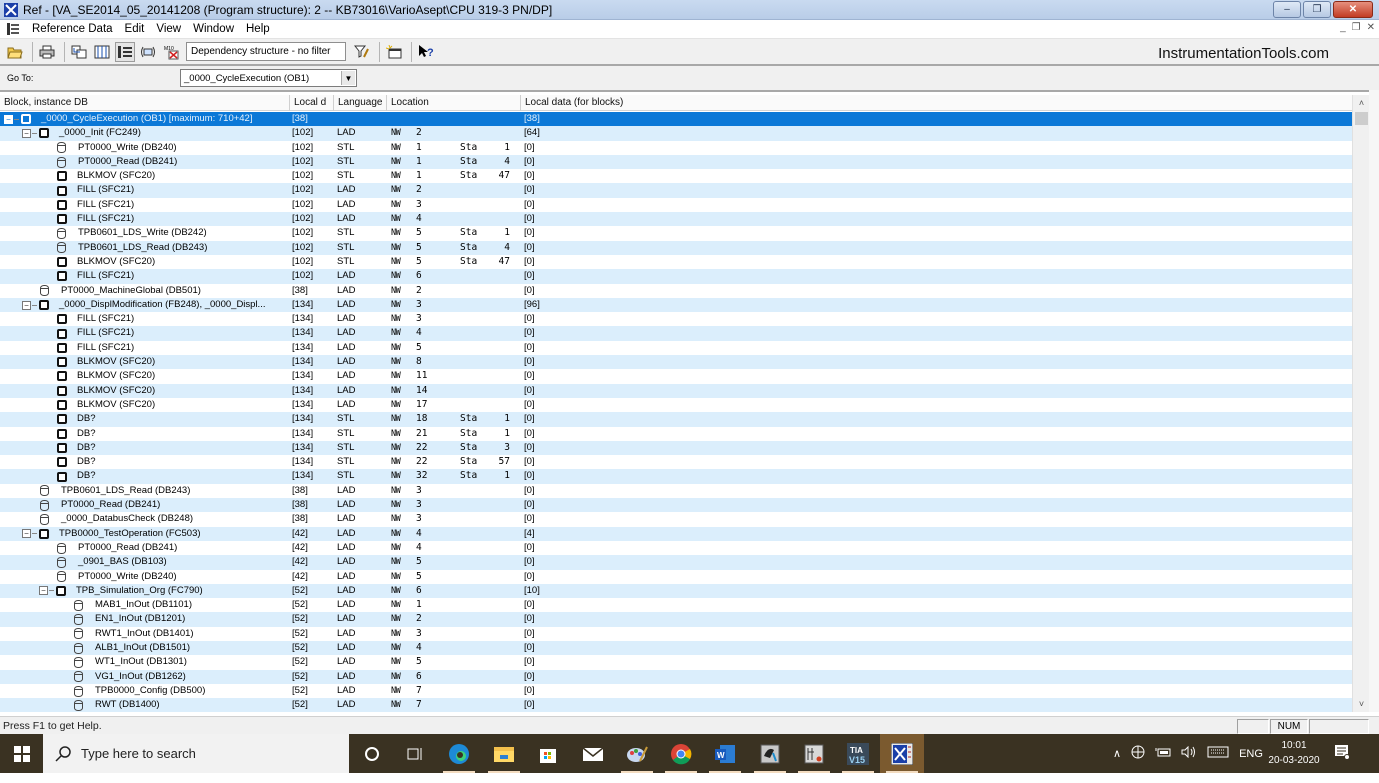  I want to click on battery-icon, so click(1163, 753).